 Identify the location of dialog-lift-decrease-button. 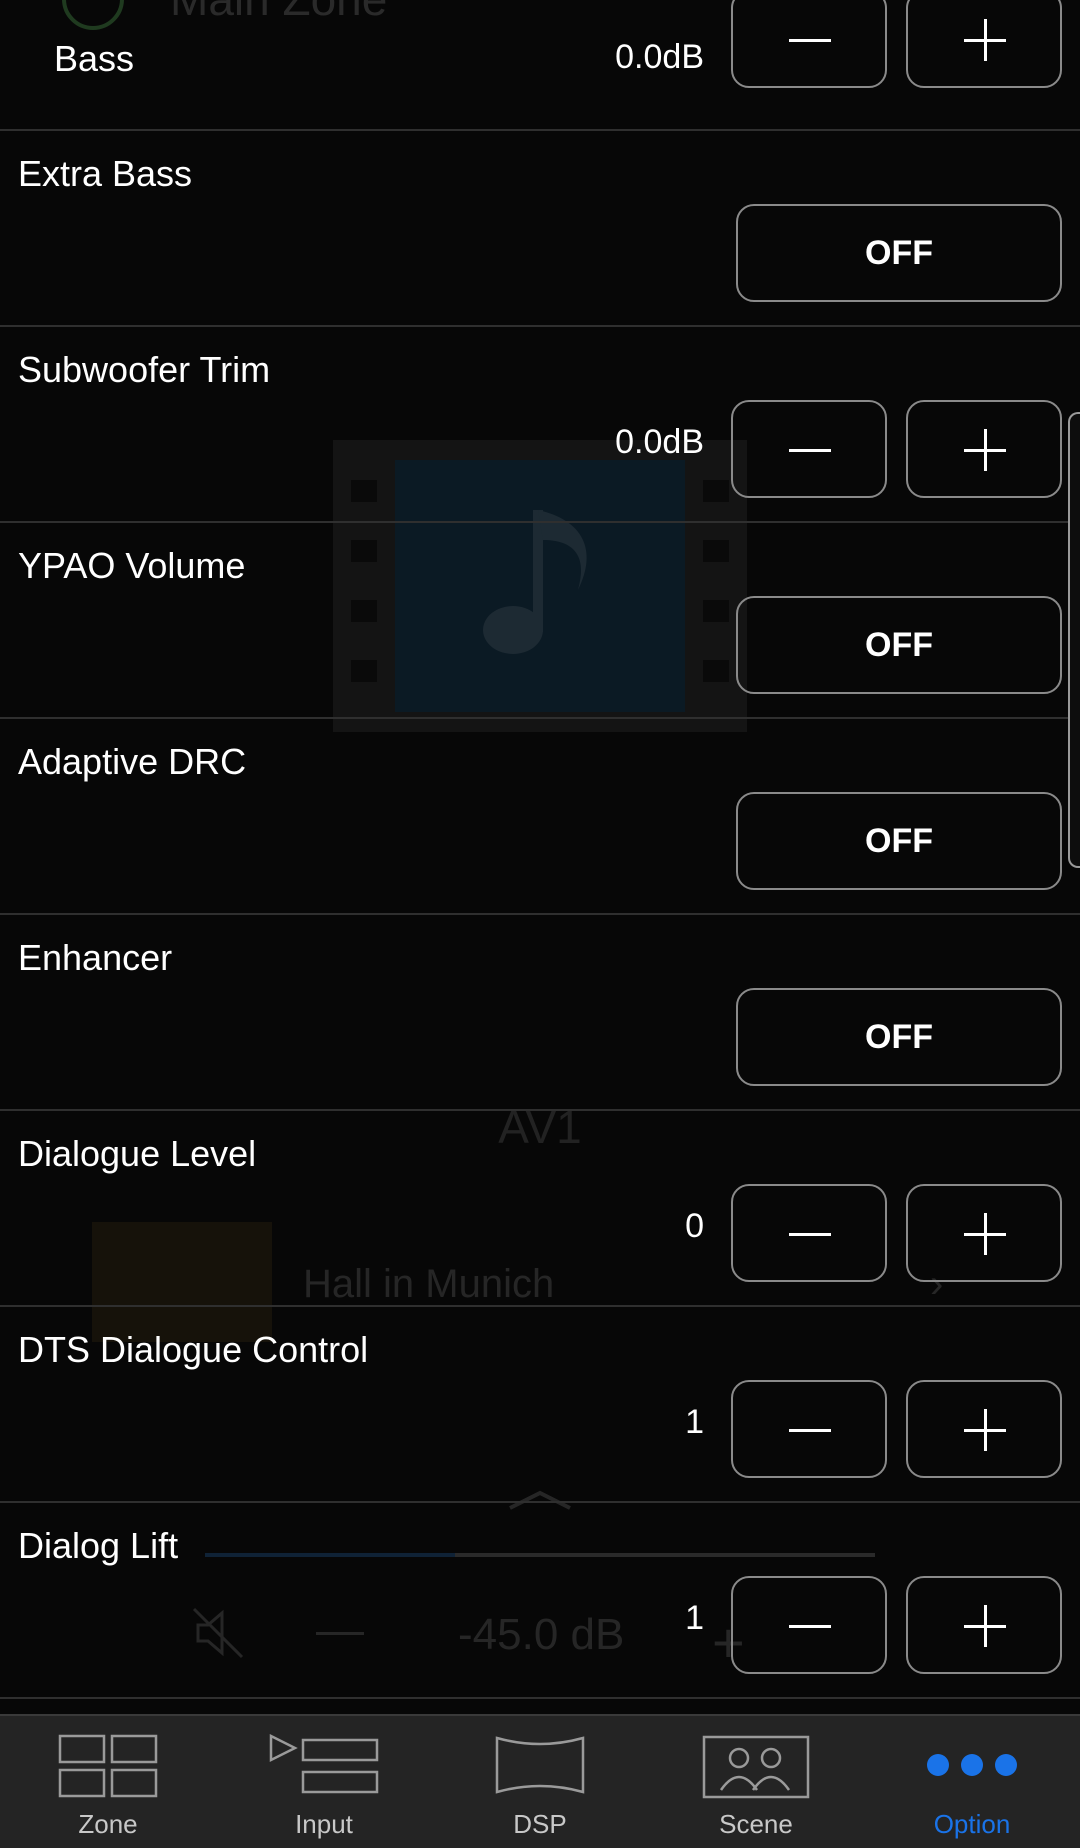
(809, 1625).